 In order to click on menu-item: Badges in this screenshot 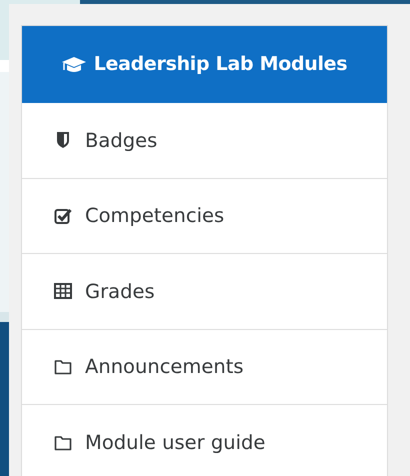, I will do `click(204, 140)`.